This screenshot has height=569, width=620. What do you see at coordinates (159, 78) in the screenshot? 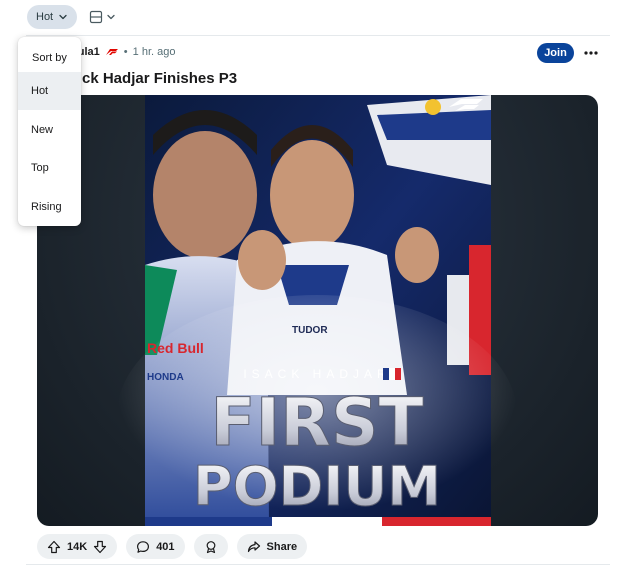
I see `post-title: ck Hadjar Finishes P3` at bounding box center [159, 78].